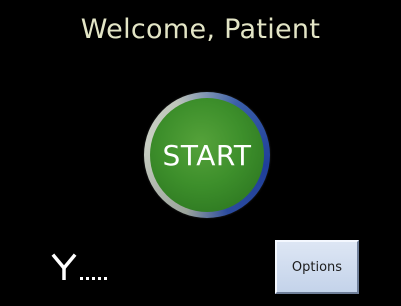 This screenshot has height=306, width=401. I want to click on antenna-signal-icon, so click(79, 266).